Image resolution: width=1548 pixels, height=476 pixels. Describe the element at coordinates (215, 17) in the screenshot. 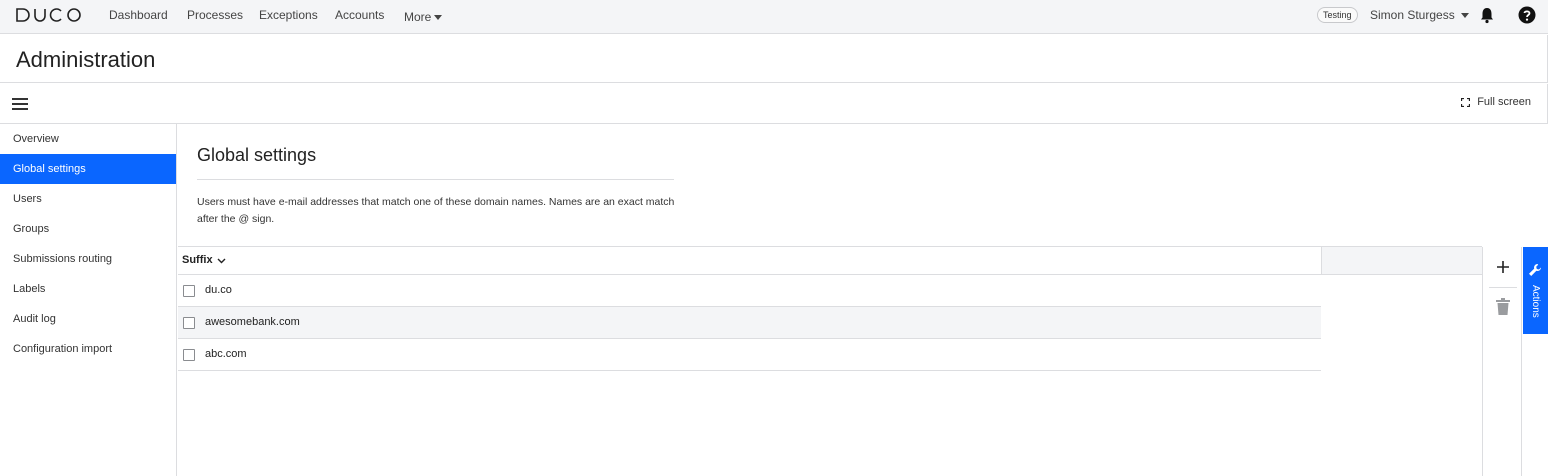

I see `nav-processes: Processes` at that location.